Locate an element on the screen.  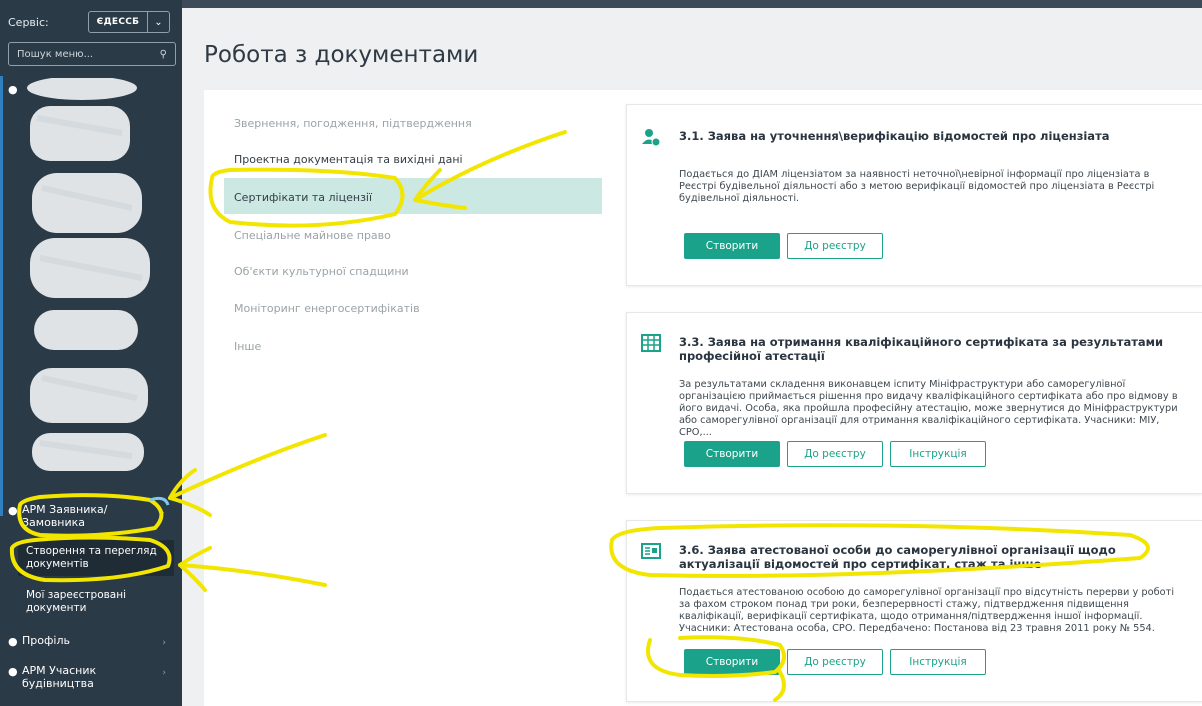
category-item-active: Сертифікати та ліцензії is located at coordinates (303, 197).